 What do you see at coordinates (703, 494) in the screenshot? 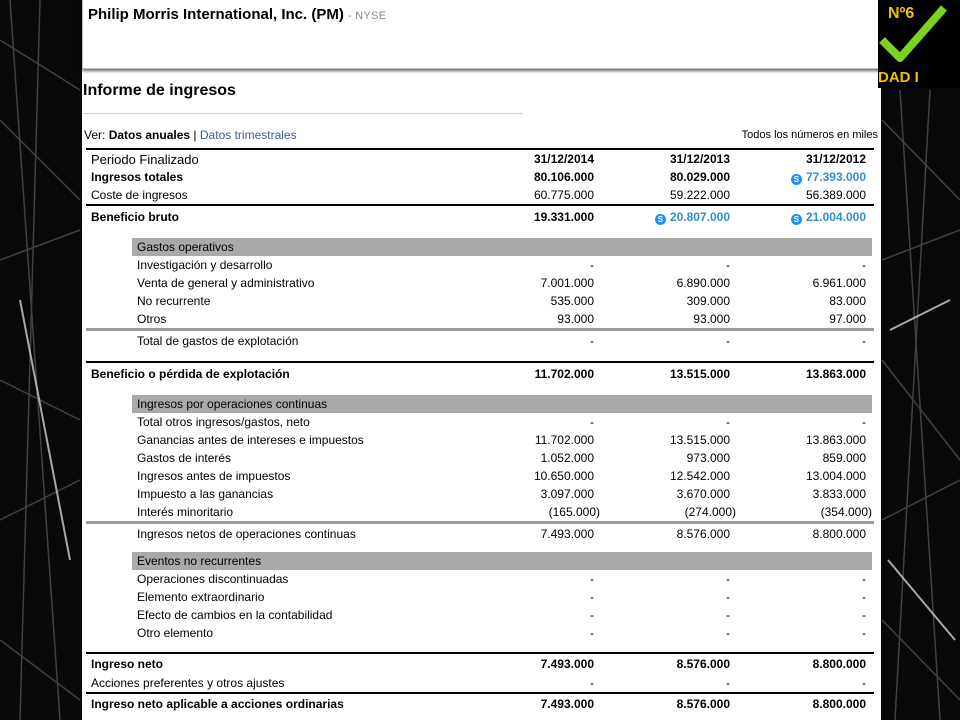
I see `row-value: 3.670.000` at bounding box center [703, 494].